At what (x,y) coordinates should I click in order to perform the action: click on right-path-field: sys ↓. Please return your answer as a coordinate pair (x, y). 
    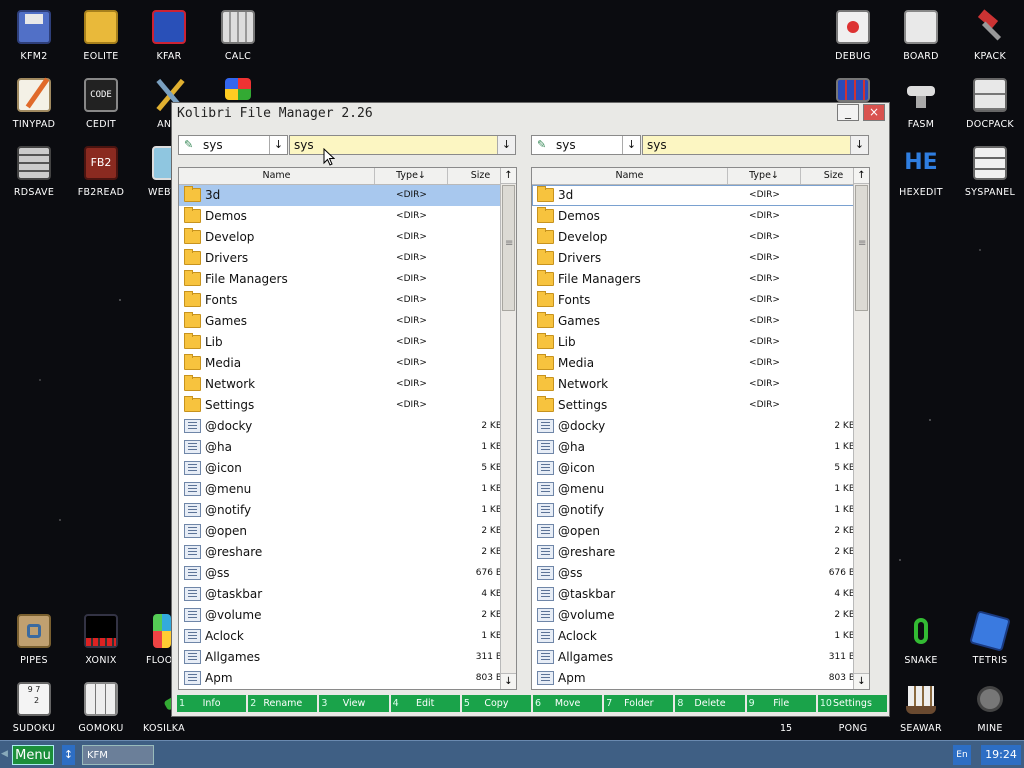
    Looking at the image, I should click on (755, 145).